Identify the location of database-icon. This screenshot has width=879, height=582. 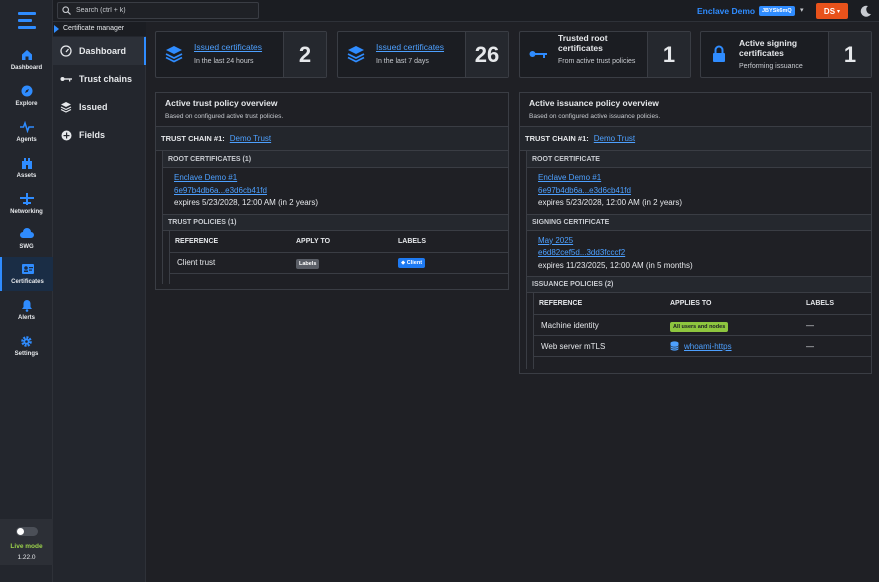
(674, 346).